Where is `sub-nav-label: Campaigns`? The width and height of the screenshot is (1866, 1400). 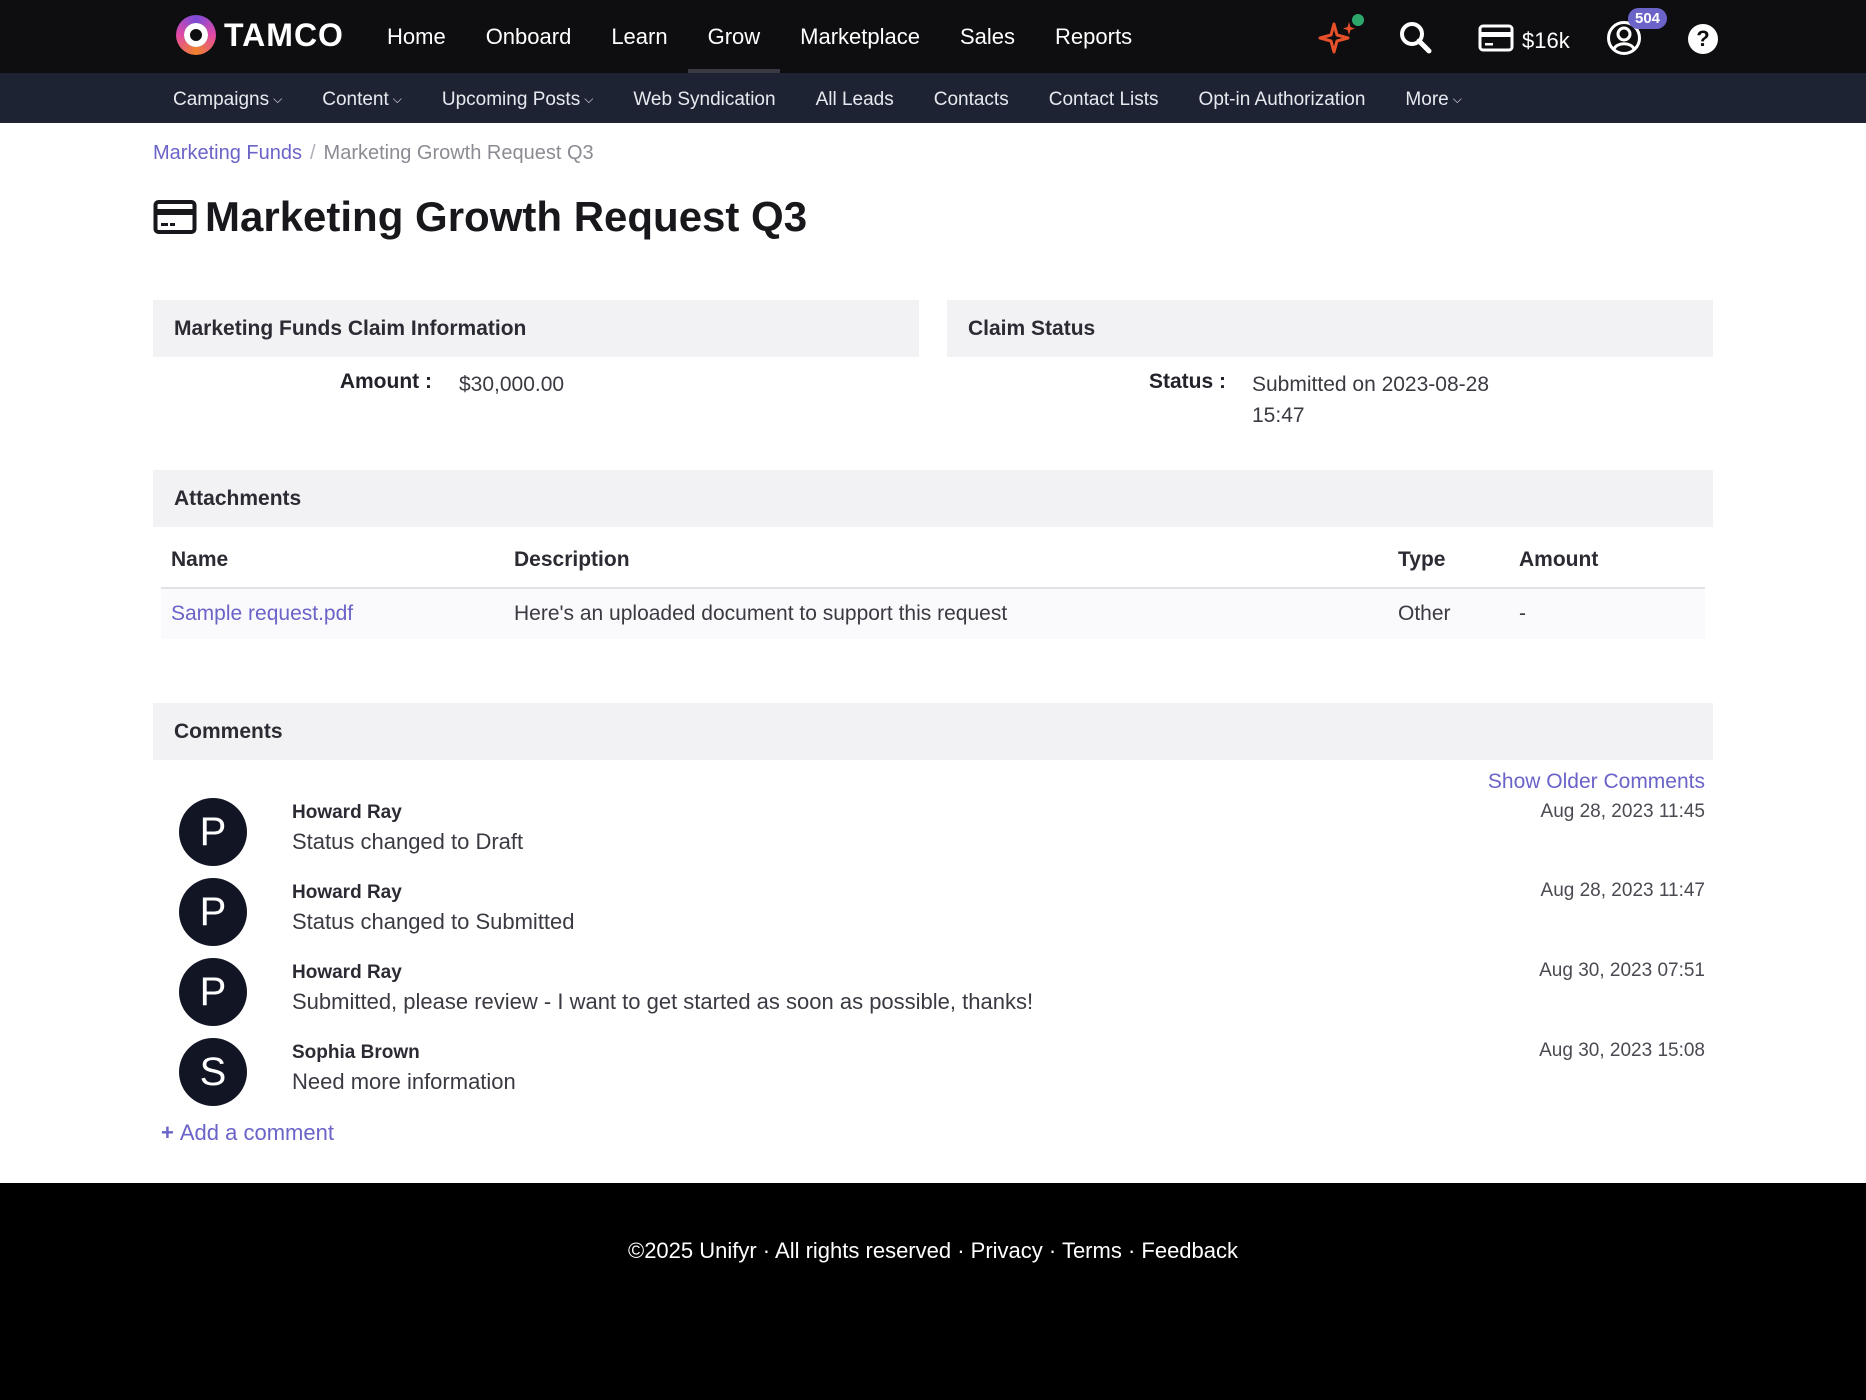 sub-nav-label: Campaigns is located at coordinates (221, 99).